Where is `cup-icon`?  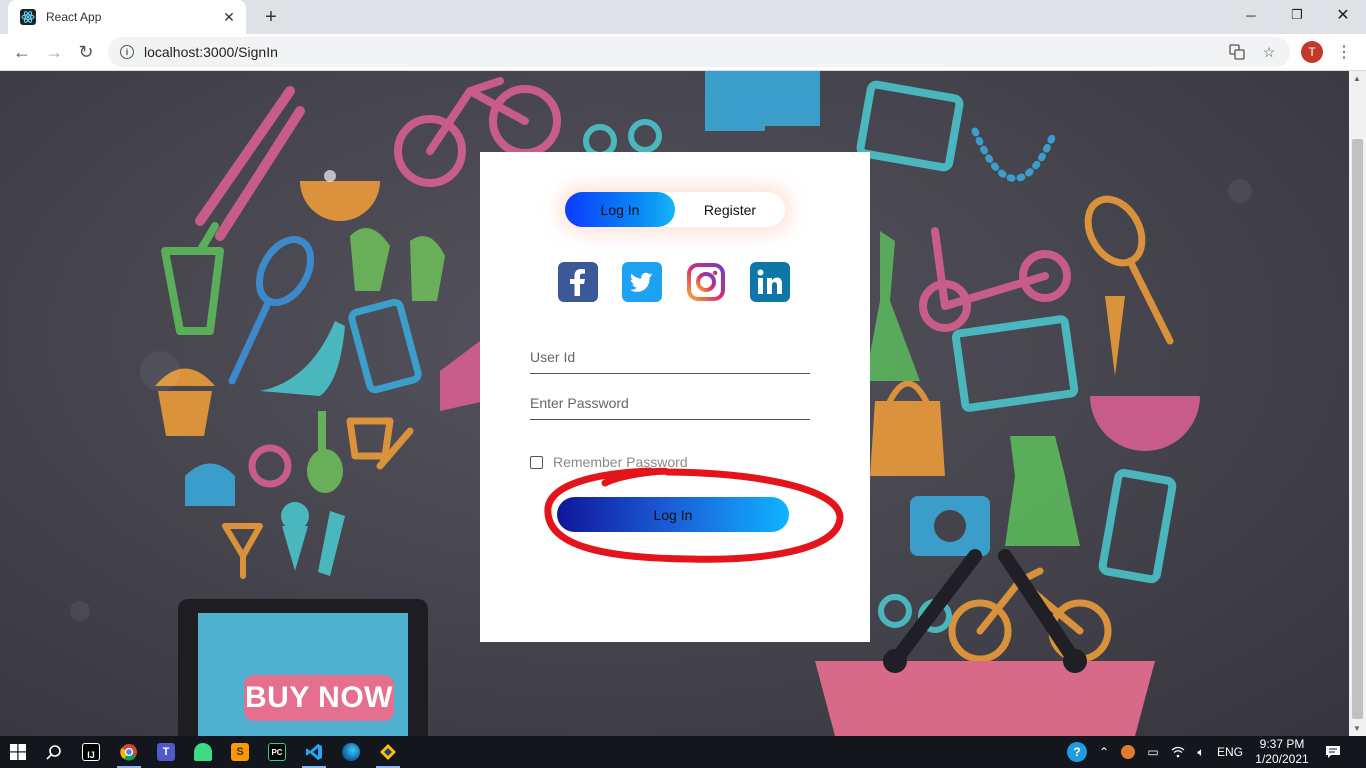 cup-icon is located at coordinates (192, 278).